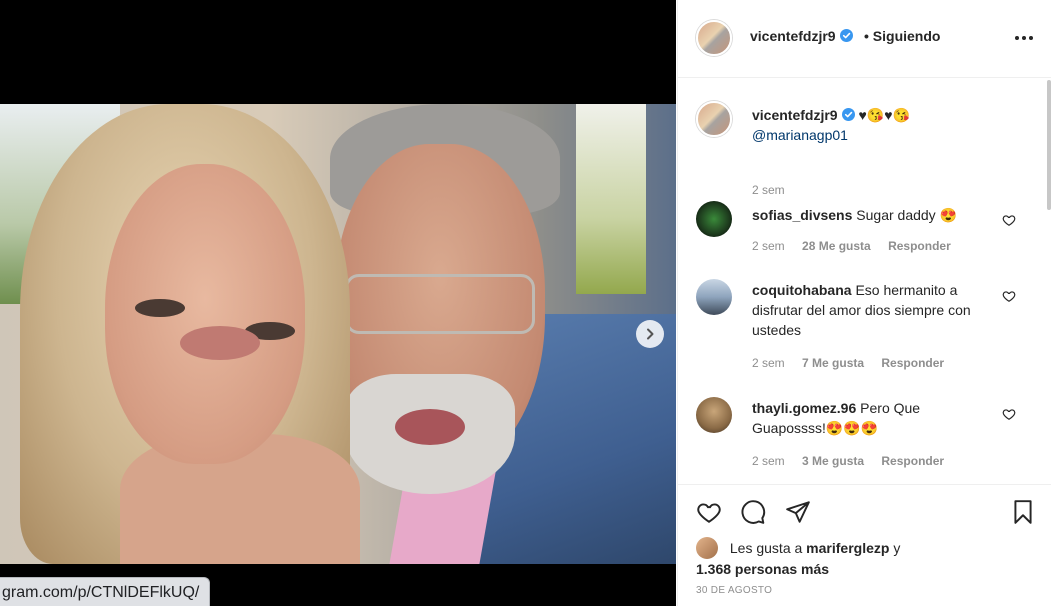 The width and height of the screenshot is (1051, 606). Describe the element at coordinates (884, 115) in the screenshot. I see `caption-emojis: ♥😘♥😘` at that location.